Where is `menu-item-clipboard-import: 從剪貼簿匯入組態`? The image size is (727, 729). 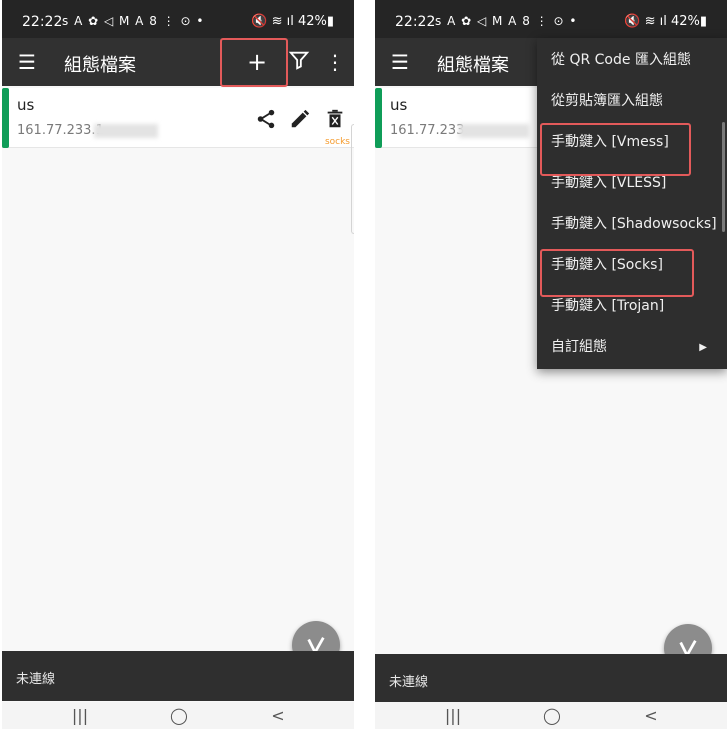
menu-item-clipboard-import: 從剪貼簿匯入組態 is located at coordinates (632, 101).